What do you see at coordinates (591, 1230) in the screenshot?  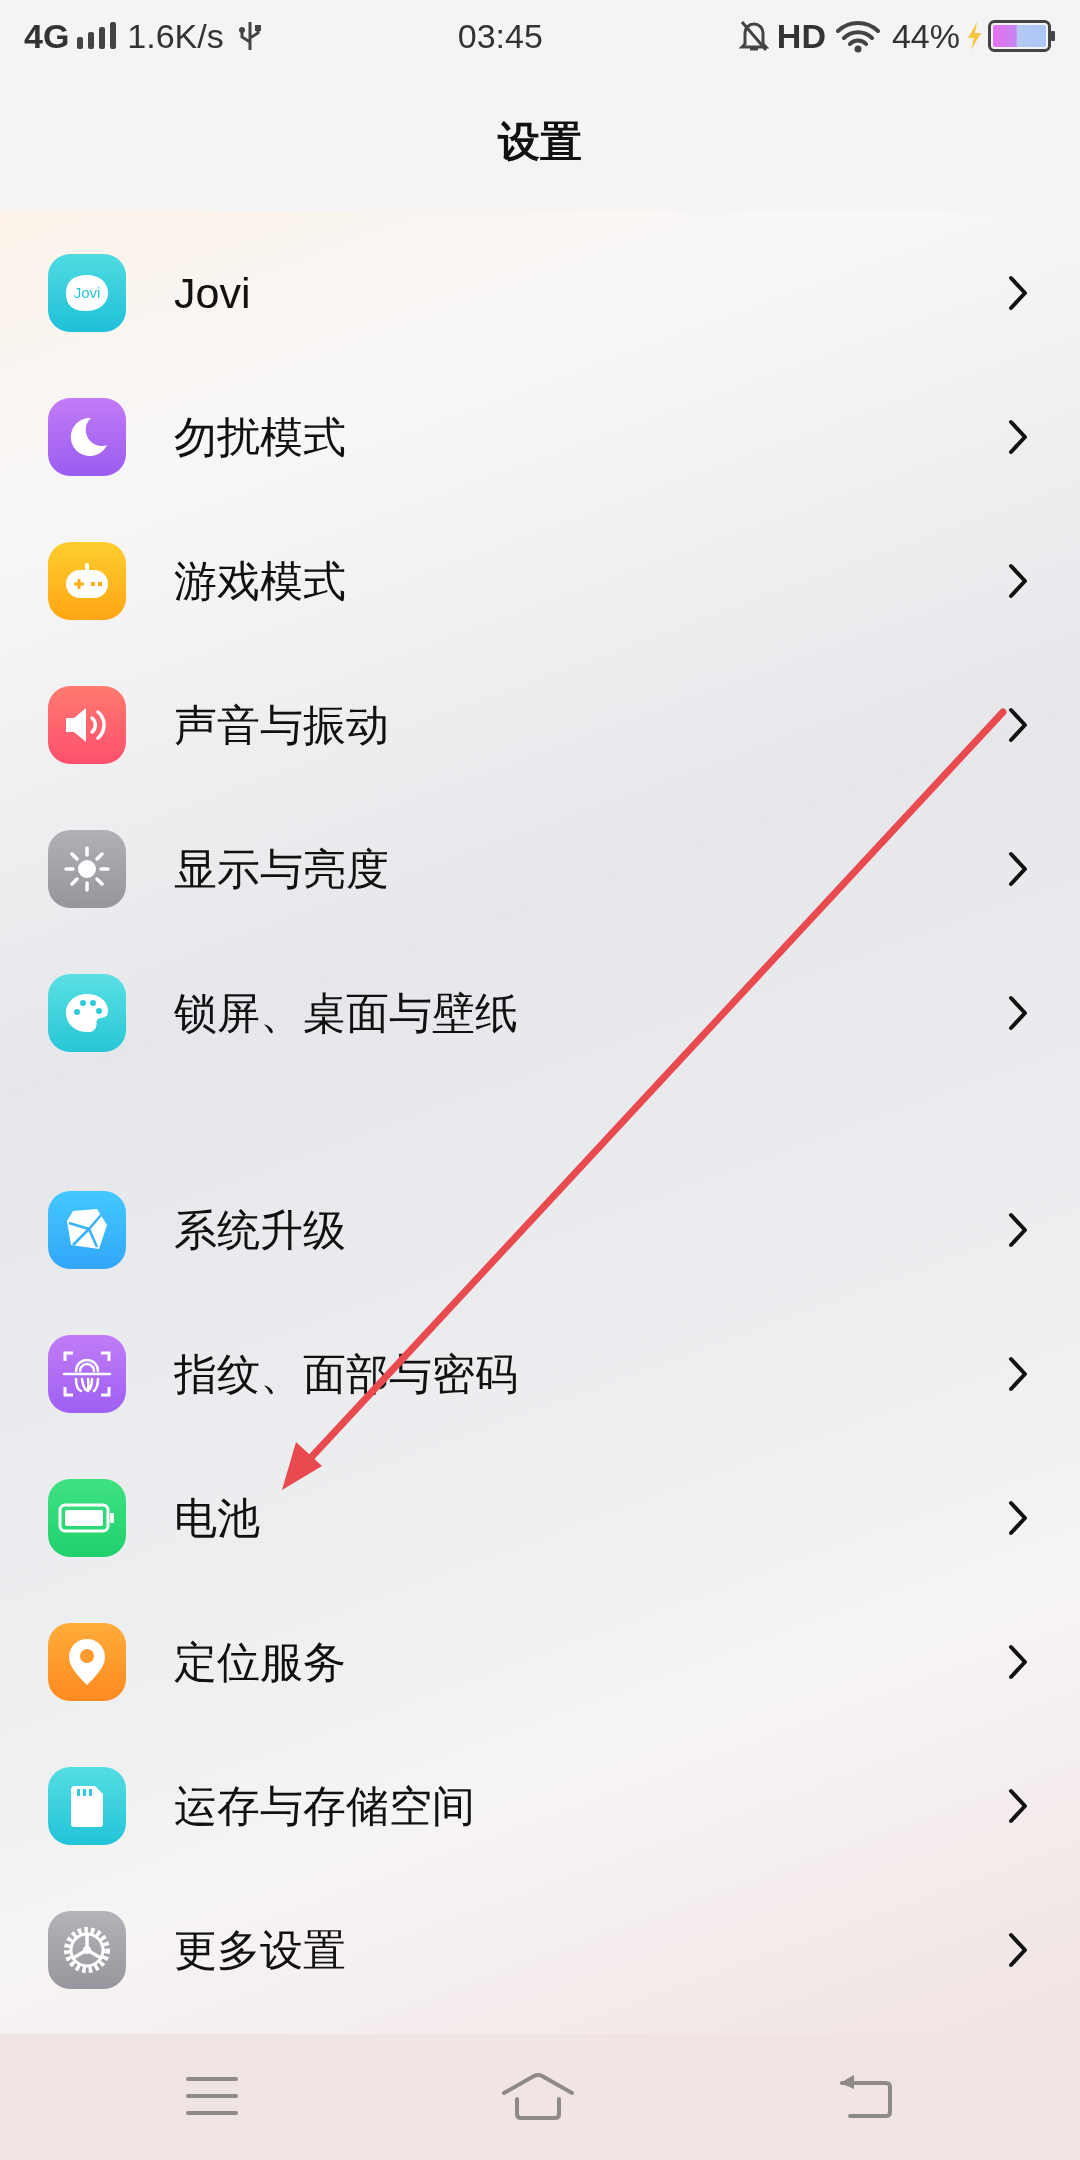 I see `item-label: 系统升级` at bounding box center [591, 1230].